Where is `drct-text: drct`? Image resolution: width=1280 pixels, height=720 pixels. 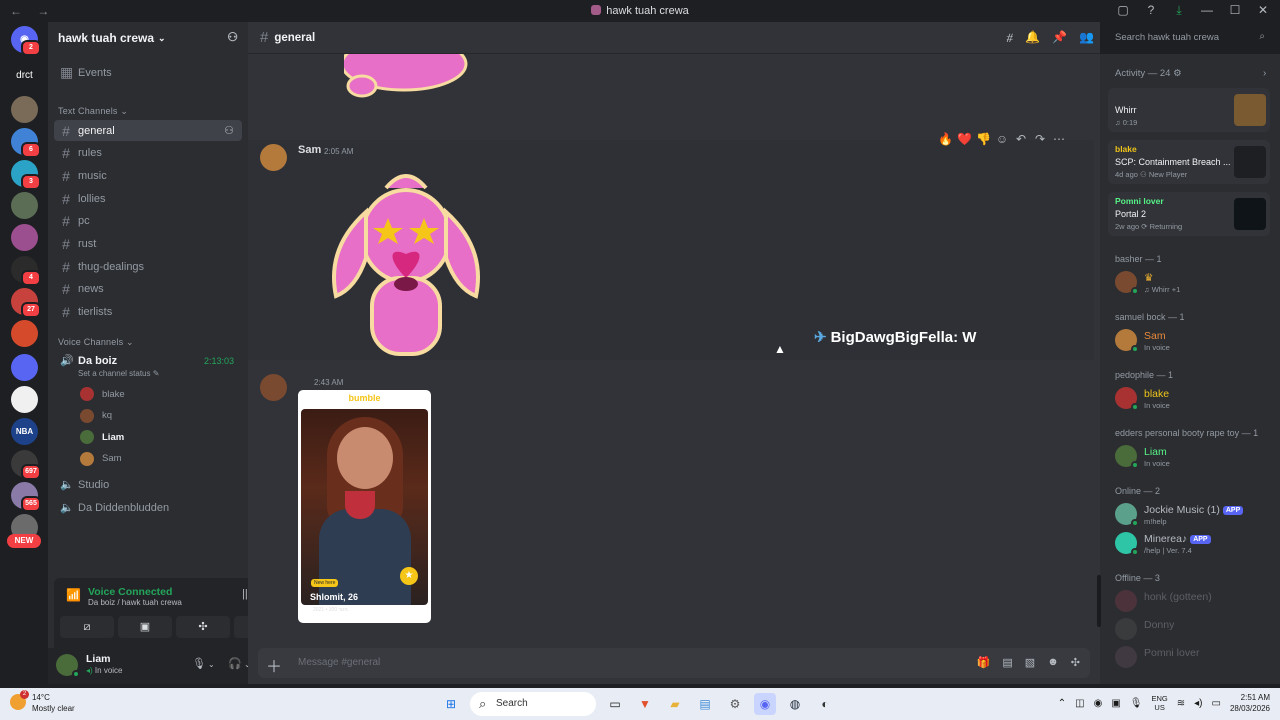
drct-text: drct is located at coordinates (24, 75).